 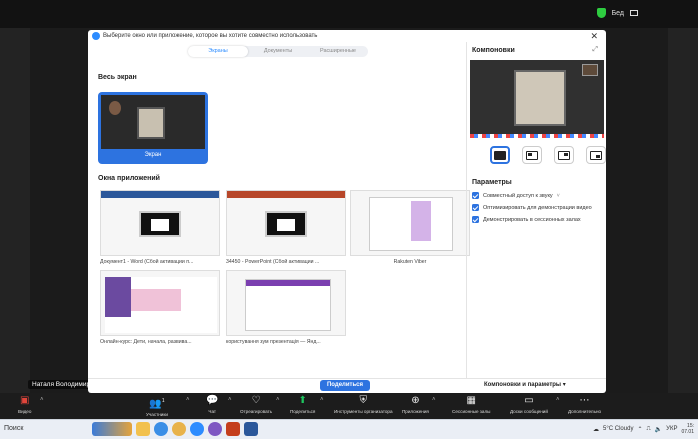 What do you see at coordinates (153, 128) in the screenshot?
I see `screen-option: Экран` at bounding box center [153, 128].